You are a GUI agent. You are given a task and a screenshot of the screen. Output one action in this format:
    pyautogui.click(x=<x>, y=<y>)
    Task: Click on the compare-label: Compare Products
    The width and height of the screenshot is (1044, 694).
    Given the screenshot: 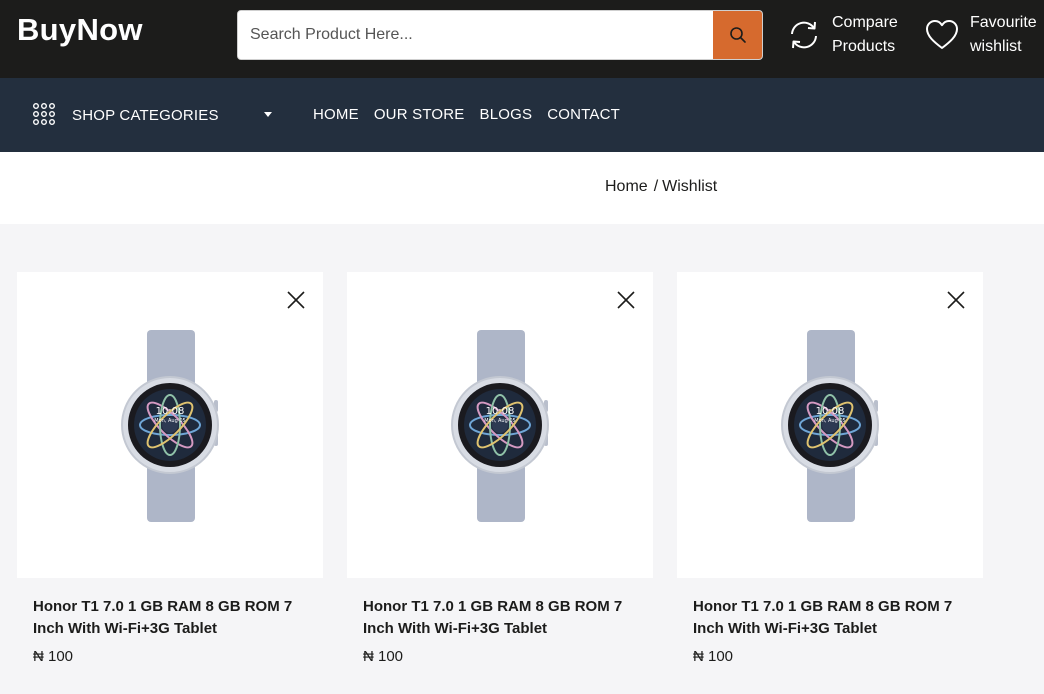 What is the action you would take?
    pyautogui.click(x=865, y=35)
    